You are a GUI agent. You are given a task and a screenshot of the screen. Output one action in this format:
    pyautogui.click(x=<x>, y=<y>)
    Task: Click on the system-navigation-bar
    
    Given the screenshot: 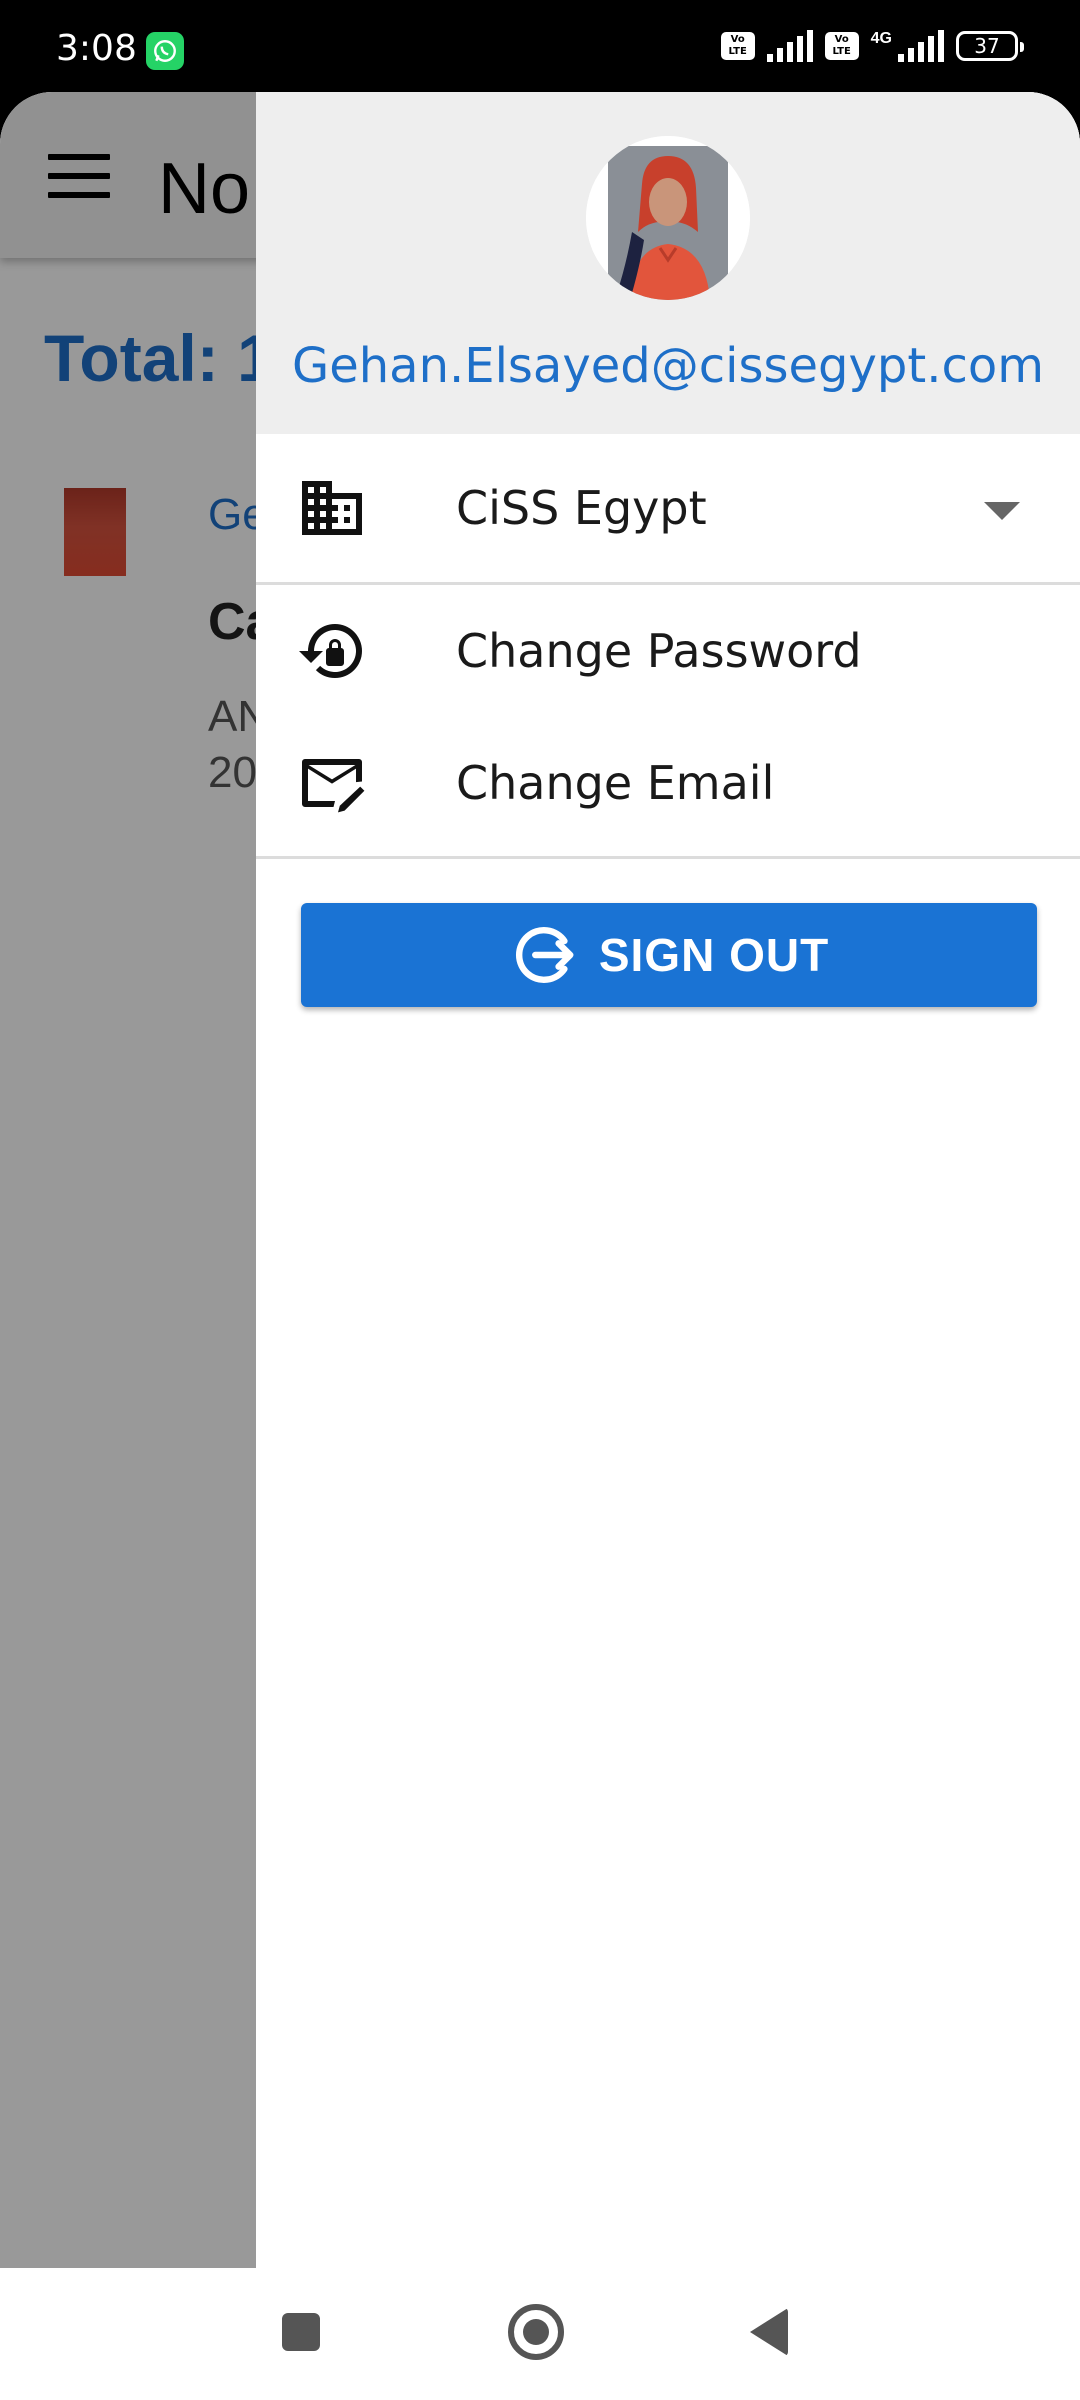 What is the action you would take?
    pyautogui.click(x=540, y=2334)
    